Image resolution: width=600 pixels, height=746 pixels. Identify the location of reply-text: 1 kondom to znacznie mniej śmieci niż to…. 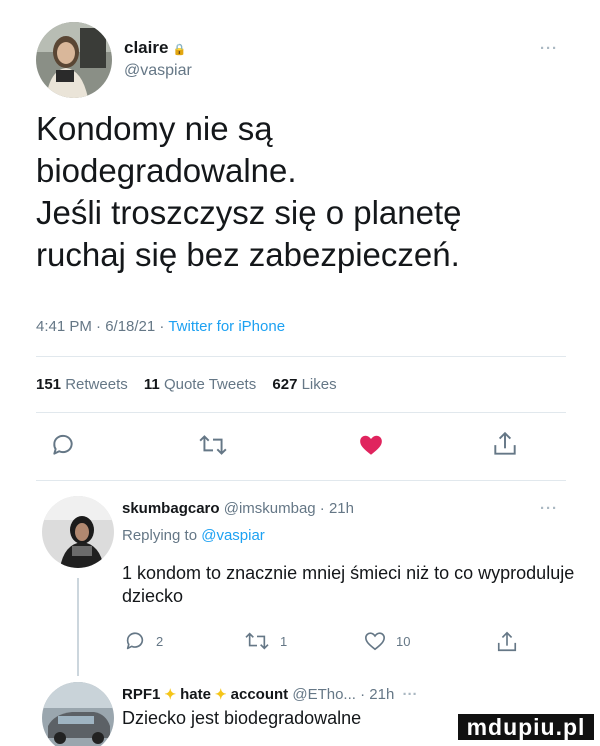
(348, 584).